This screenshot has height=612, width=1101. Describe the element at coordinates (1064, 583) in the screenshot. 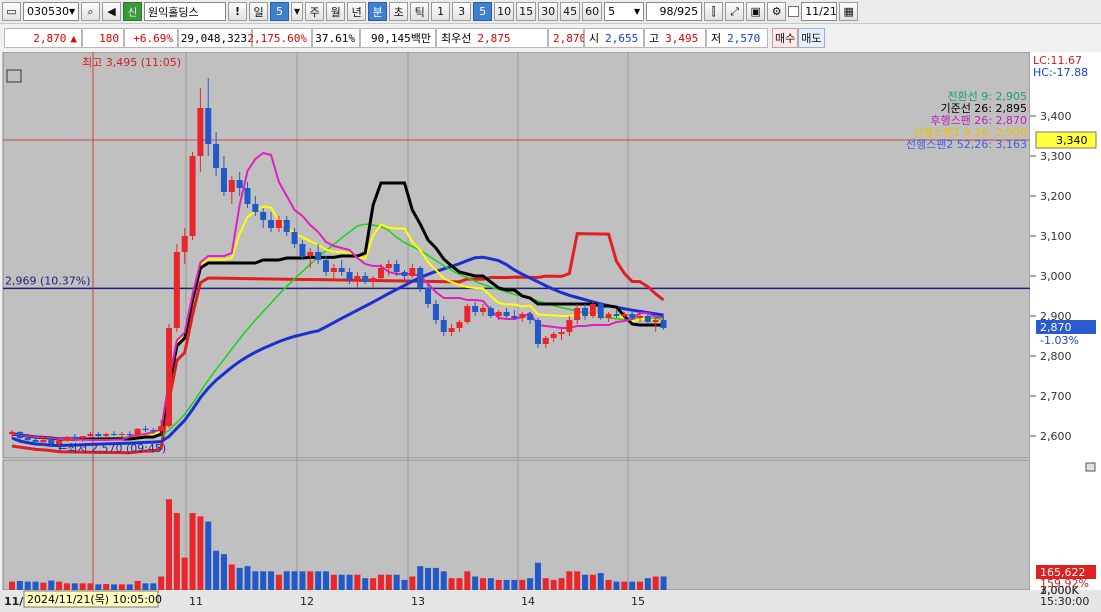

I see `volume-last-pct: 159.92%` at that location.